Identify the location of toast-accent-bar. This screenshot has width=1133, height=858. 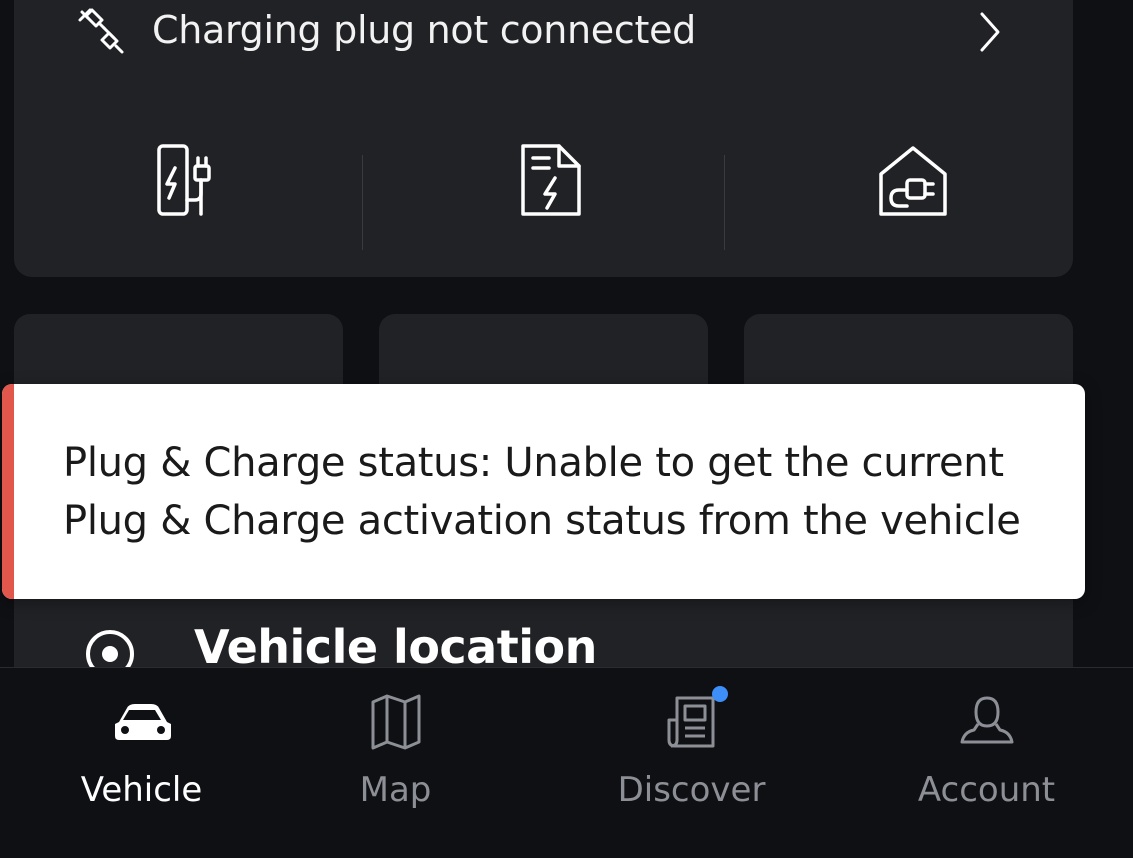
(8, 491).